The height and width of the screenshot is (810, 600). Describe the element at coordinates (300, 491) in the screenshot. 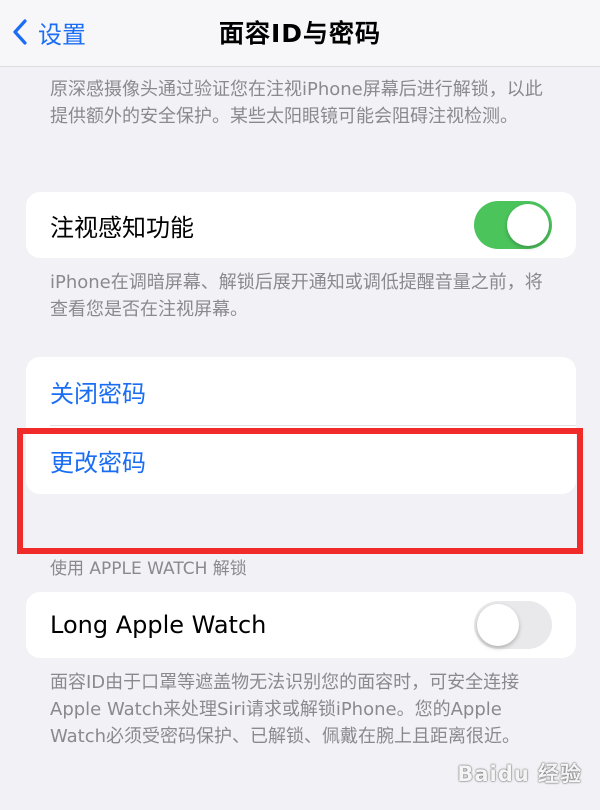

I see `highlight-box` at that location.